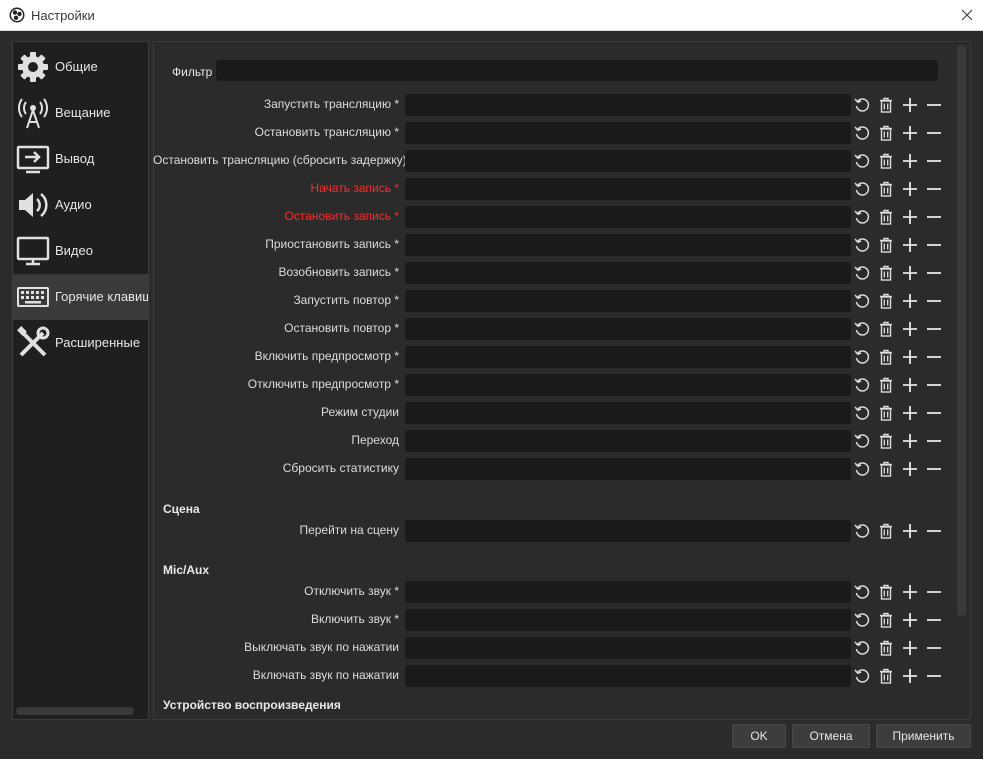  I want to click on sidebar-item-video: Видео, so click(80, 251).